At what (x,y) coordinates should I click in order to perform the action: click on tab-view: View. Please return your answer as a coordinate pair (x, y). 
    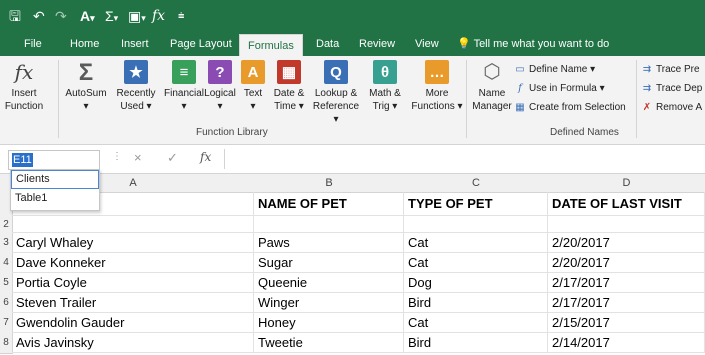
    Looking at the image, I should click on (427, 44).